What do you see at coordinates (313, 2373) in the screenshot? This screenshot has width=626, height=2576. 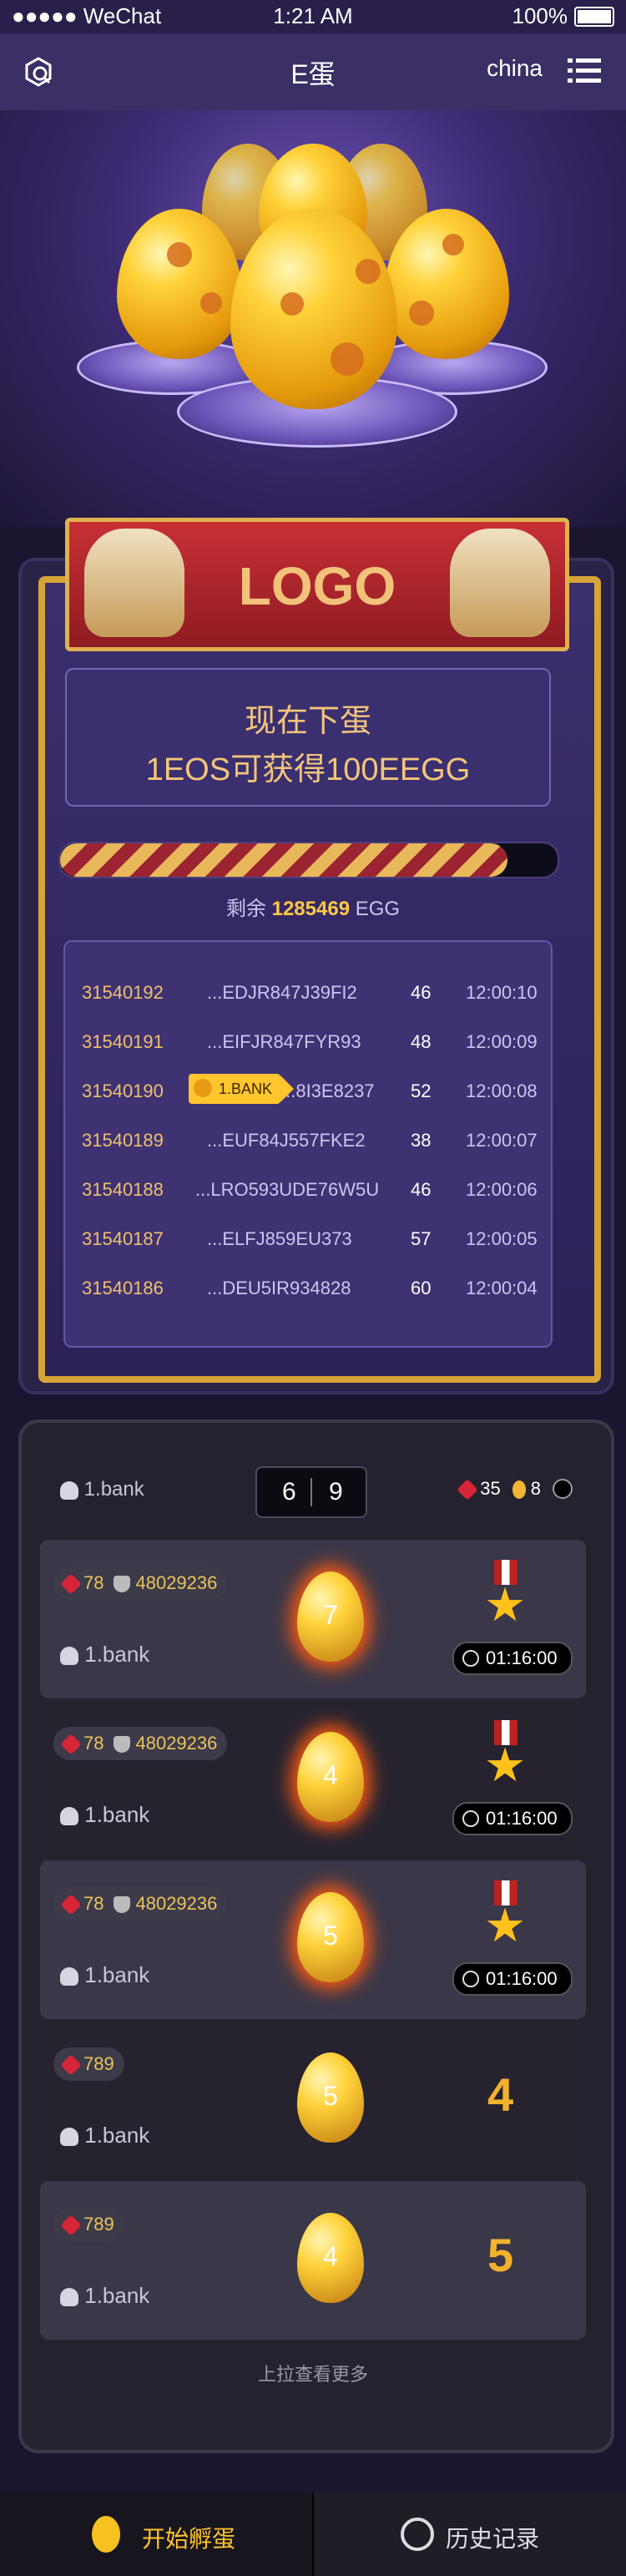 I see `load-more-hint: 上拉查看更多` at bounding box center [313, 2373].